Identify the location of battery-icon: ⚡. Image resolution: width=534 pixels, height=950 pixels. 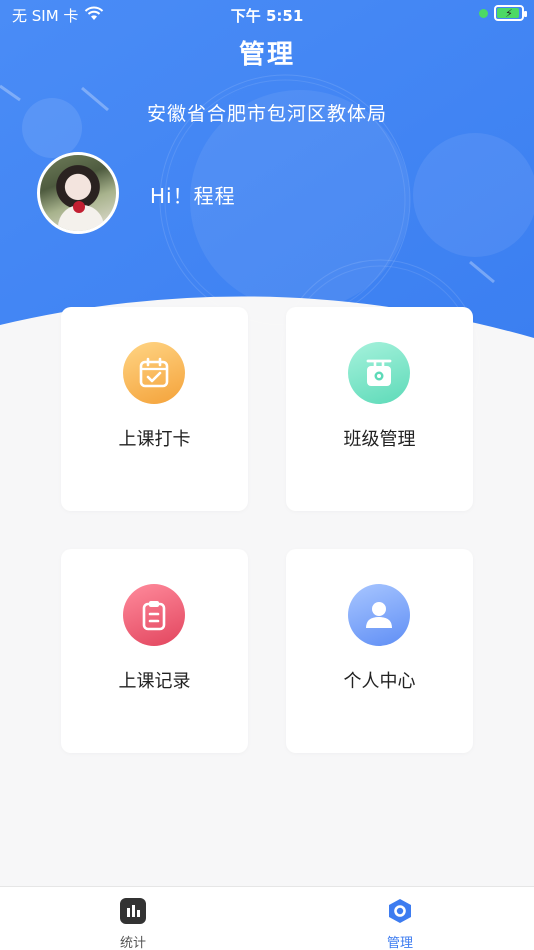
(510, 13).